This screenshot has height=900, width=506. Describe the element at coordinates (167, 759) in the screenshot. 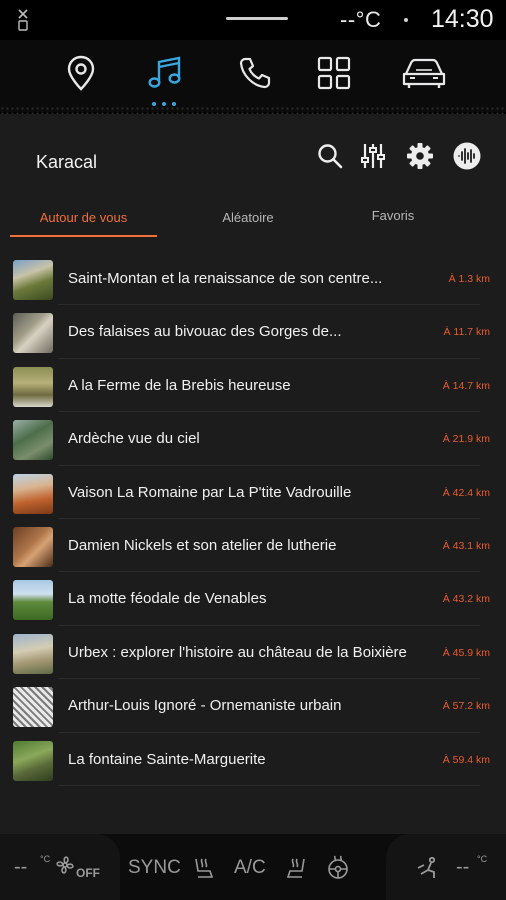

I see `place-title: La fontaine Sainte-Marguerite` at that location.